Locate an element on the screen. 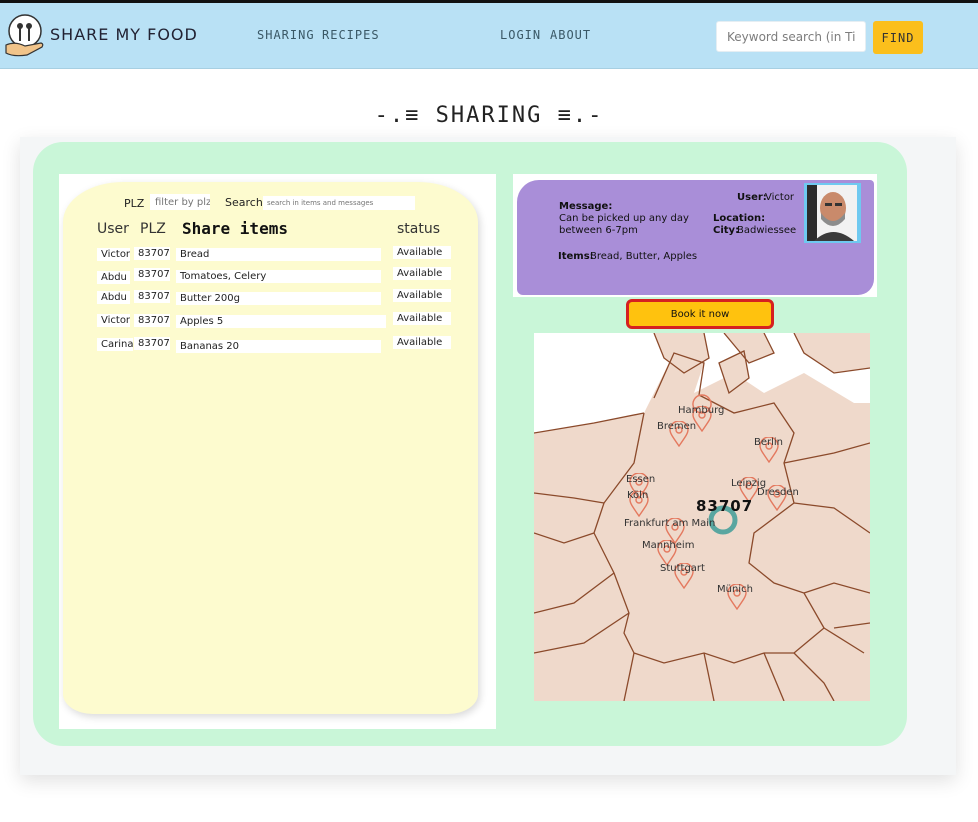  table-row-items: Apples 5 is located at coordinates (281, 321).